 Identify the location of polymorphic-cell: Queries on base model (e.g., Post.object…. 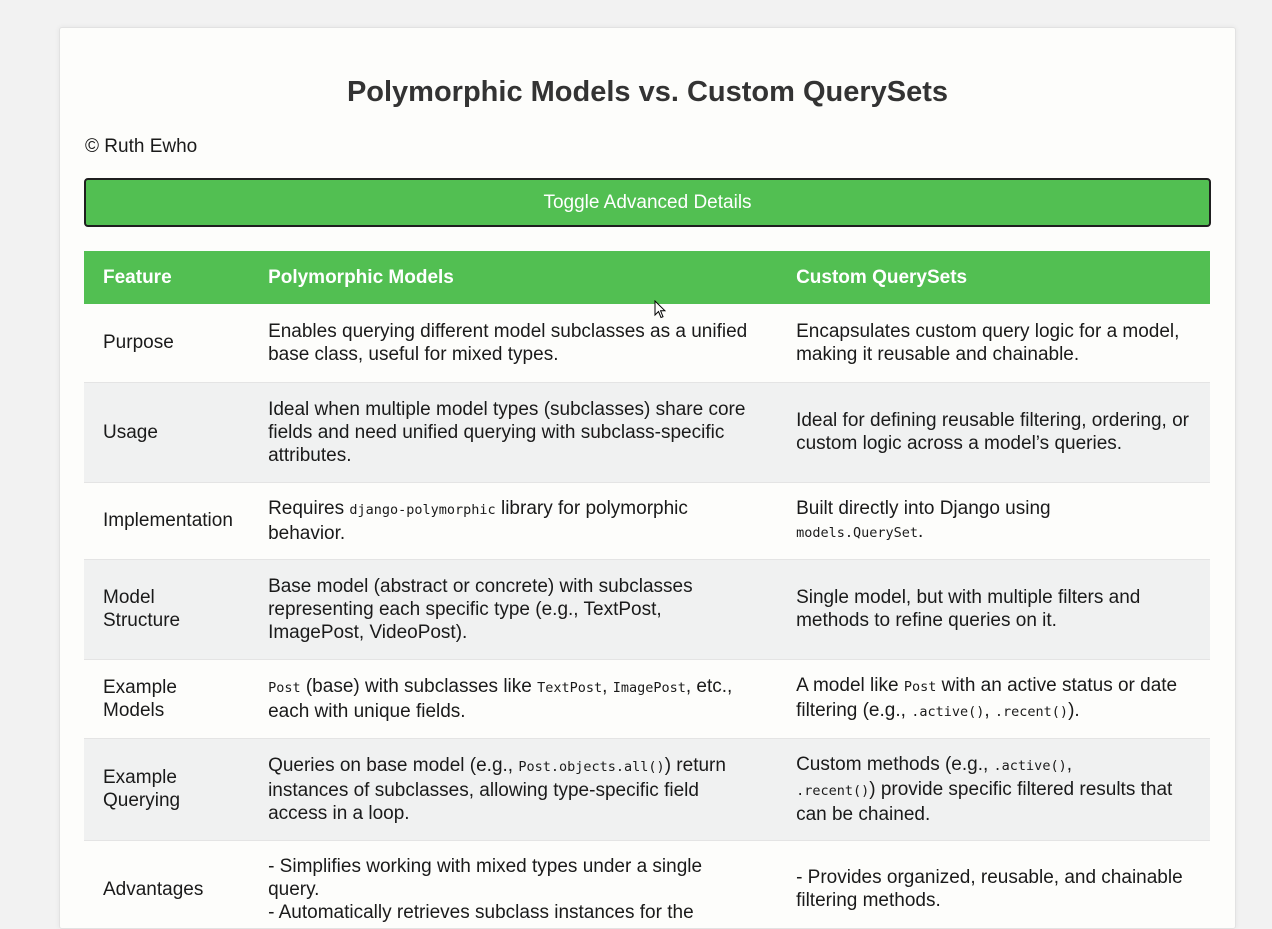
(513, 789).